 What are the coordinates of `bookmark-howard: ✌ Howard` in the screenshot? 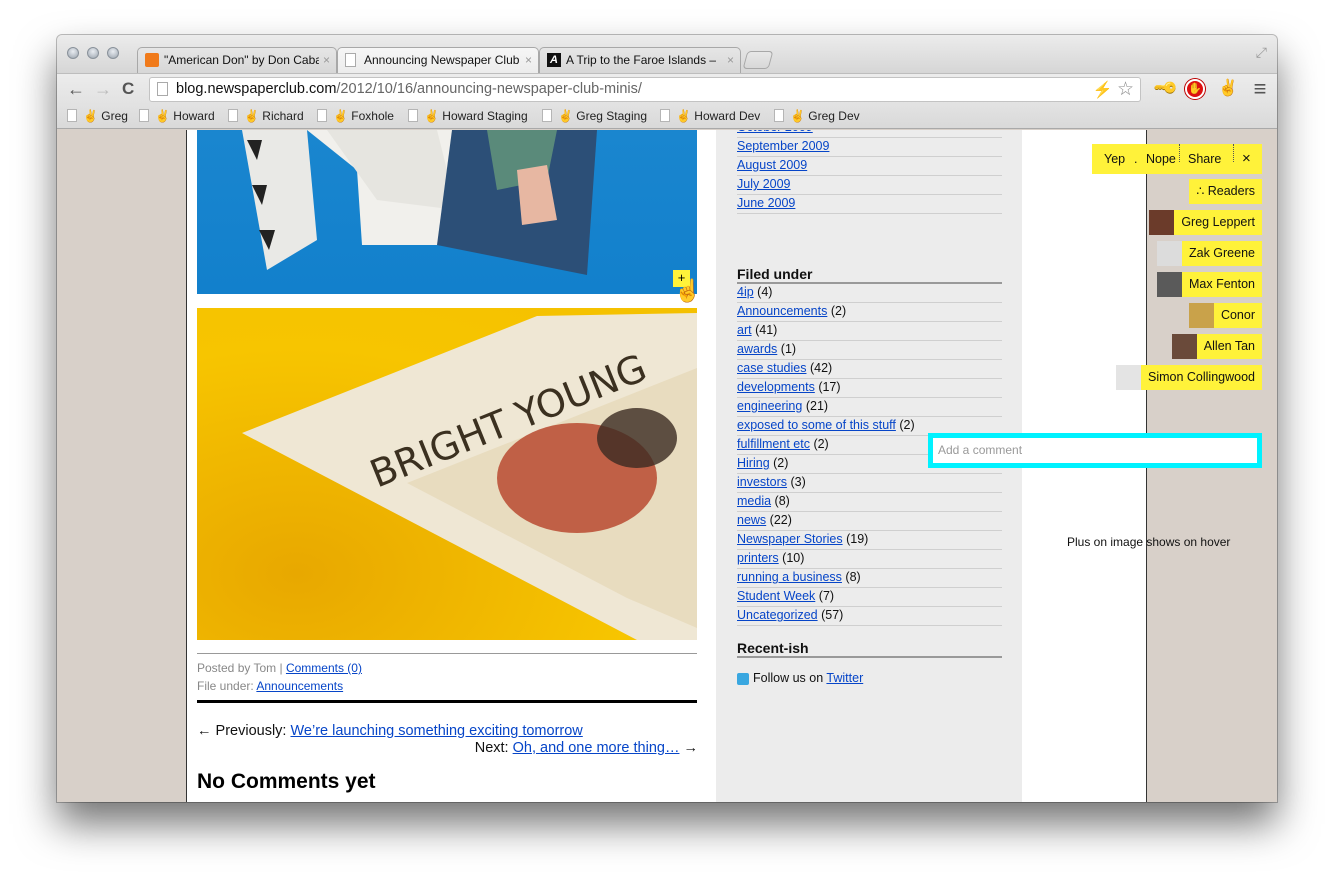 It's located at (177, 116).